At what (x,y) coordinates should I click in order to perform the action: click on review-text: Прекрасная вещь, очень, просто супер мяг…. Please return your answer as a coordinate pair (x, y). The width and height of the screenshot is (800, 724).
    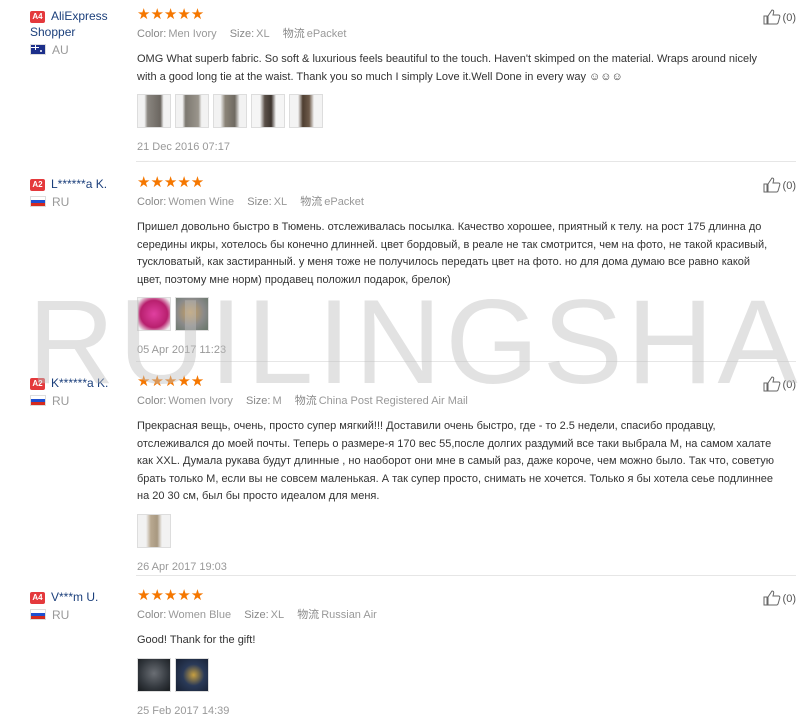
    Looking at the image, I should click on (455, 461).